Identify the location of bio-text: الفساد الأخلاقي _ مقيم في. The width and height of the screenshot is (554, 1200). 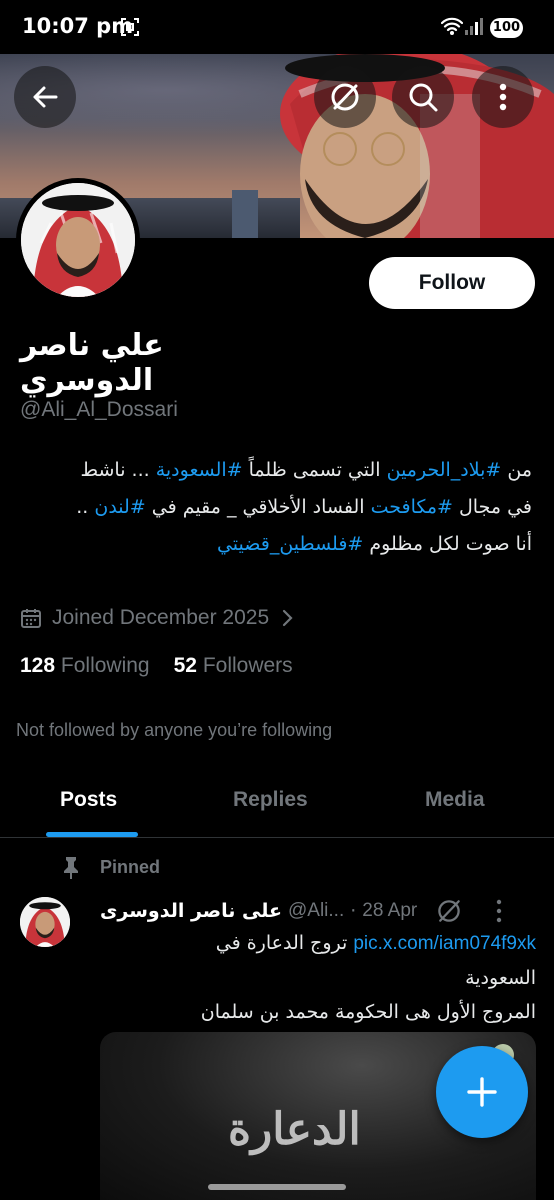
(258, 507).